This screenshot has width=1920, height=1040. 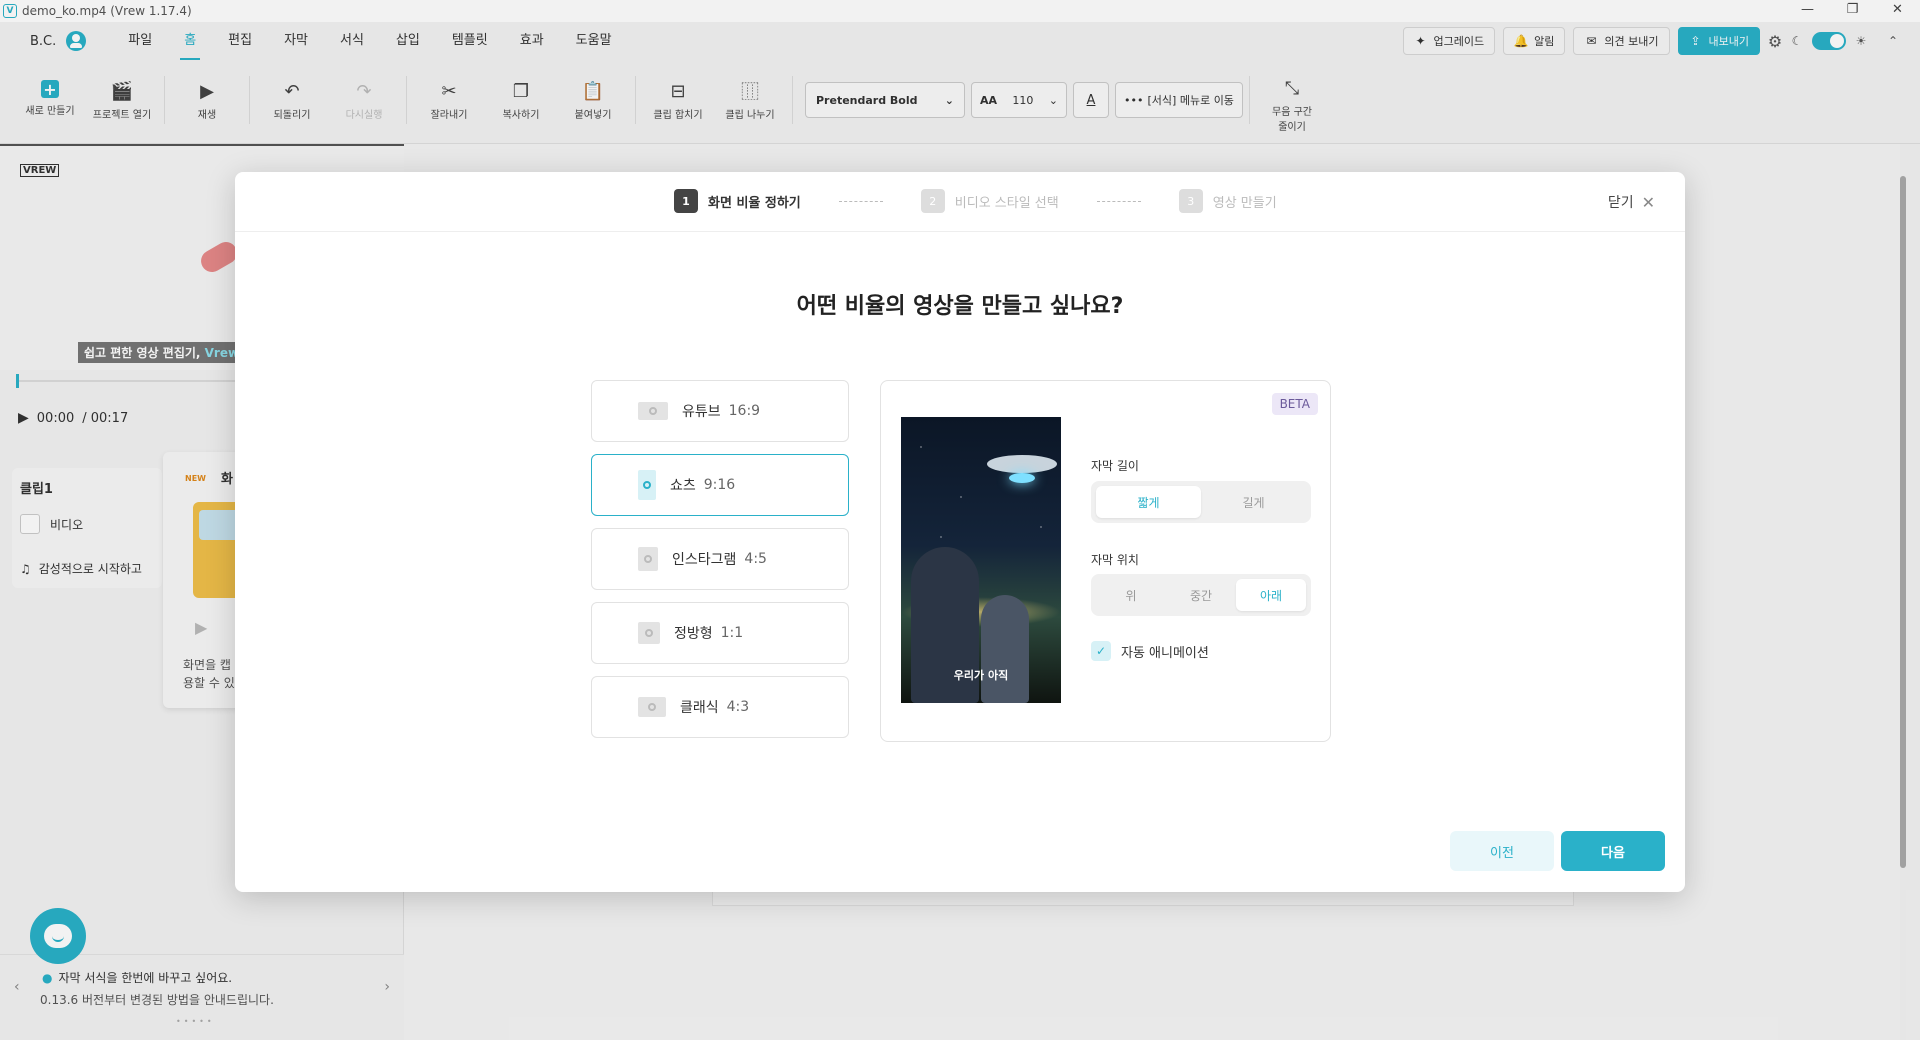 I want to click on beta-badge: BETA, so click(x=1294, y=404).